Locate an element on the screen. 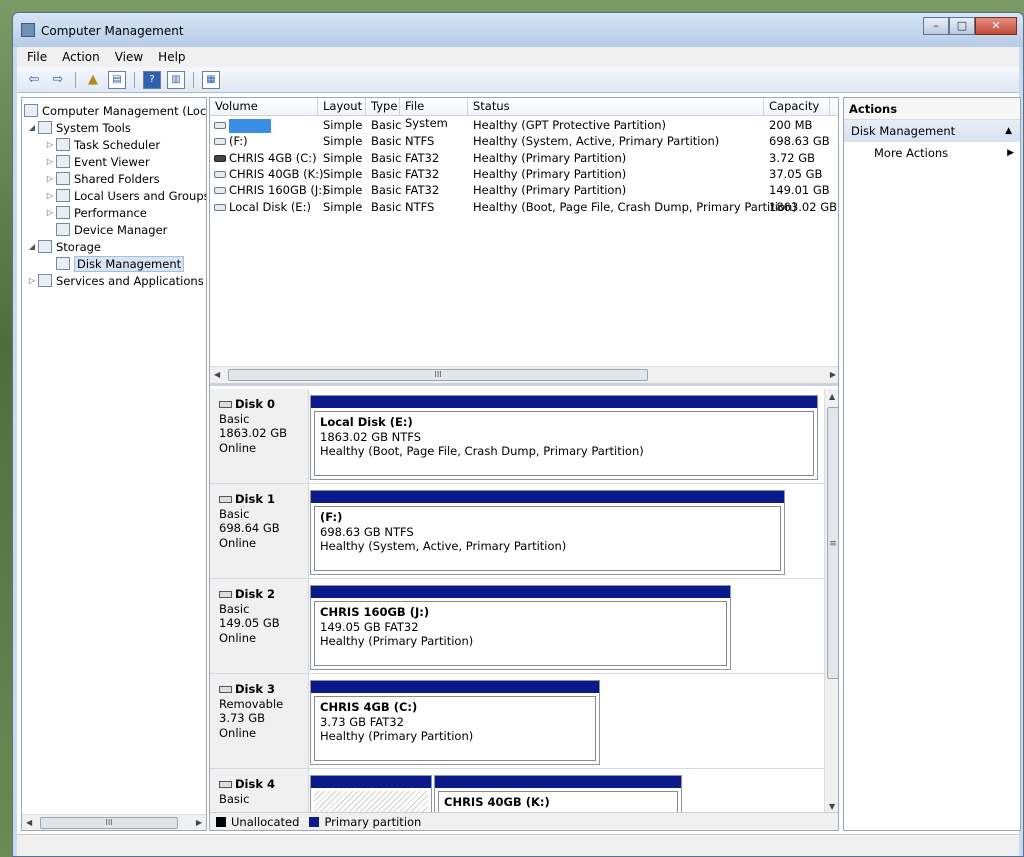 Image resolution: width=1024 pixels, height=857 pixels. status-cell: Healthy (Primary Partition) is located at coordinates (550, 157).